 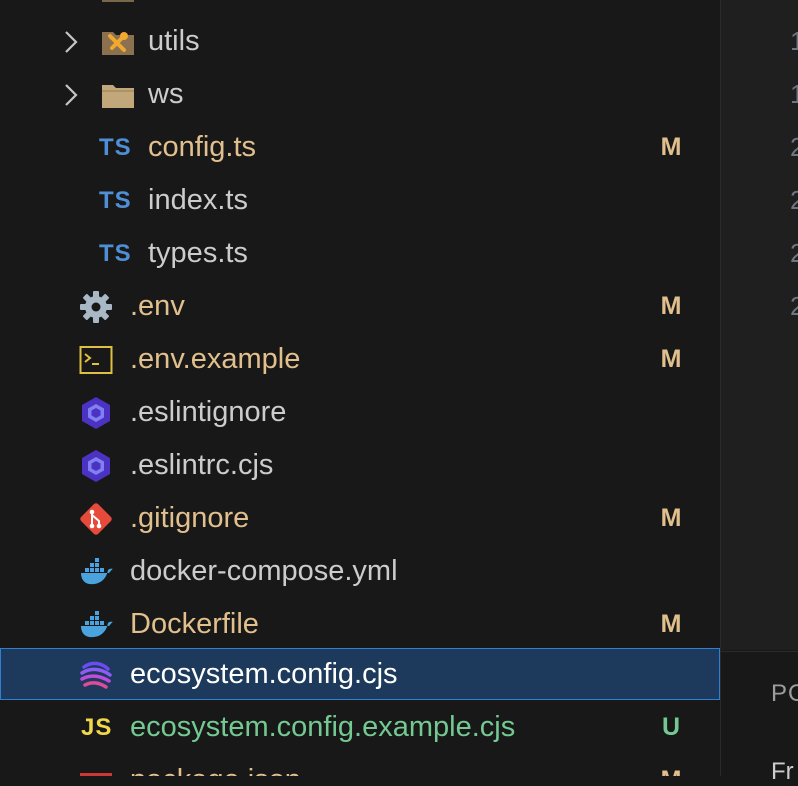 What do you see at coordinates (96, 519) in the screenshot?
I see `git-icon` at bounding box center [96, 519].